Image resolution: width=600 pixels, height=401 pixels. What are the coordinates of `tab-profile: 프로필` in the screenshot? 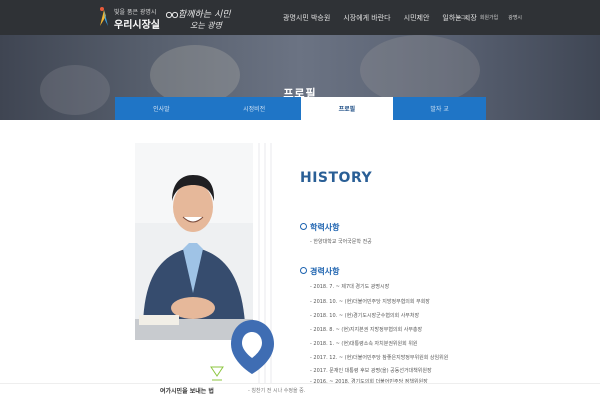 It's located at (347, 108).